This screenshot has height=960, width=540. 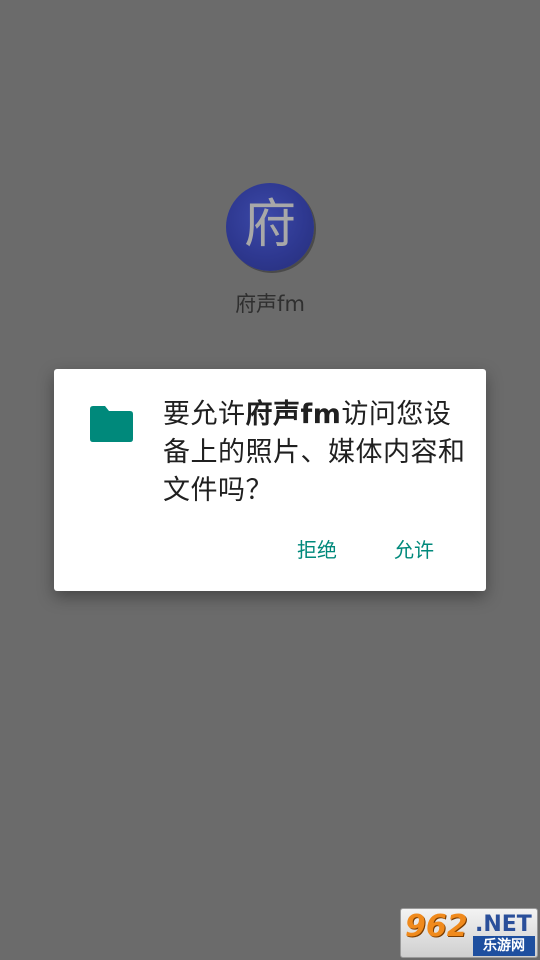 What do you see at coordinates (469, 933) in the screenshot?
I see `watermark-logo: 962 .NET 乐游网` at bounding box center [469, 933].